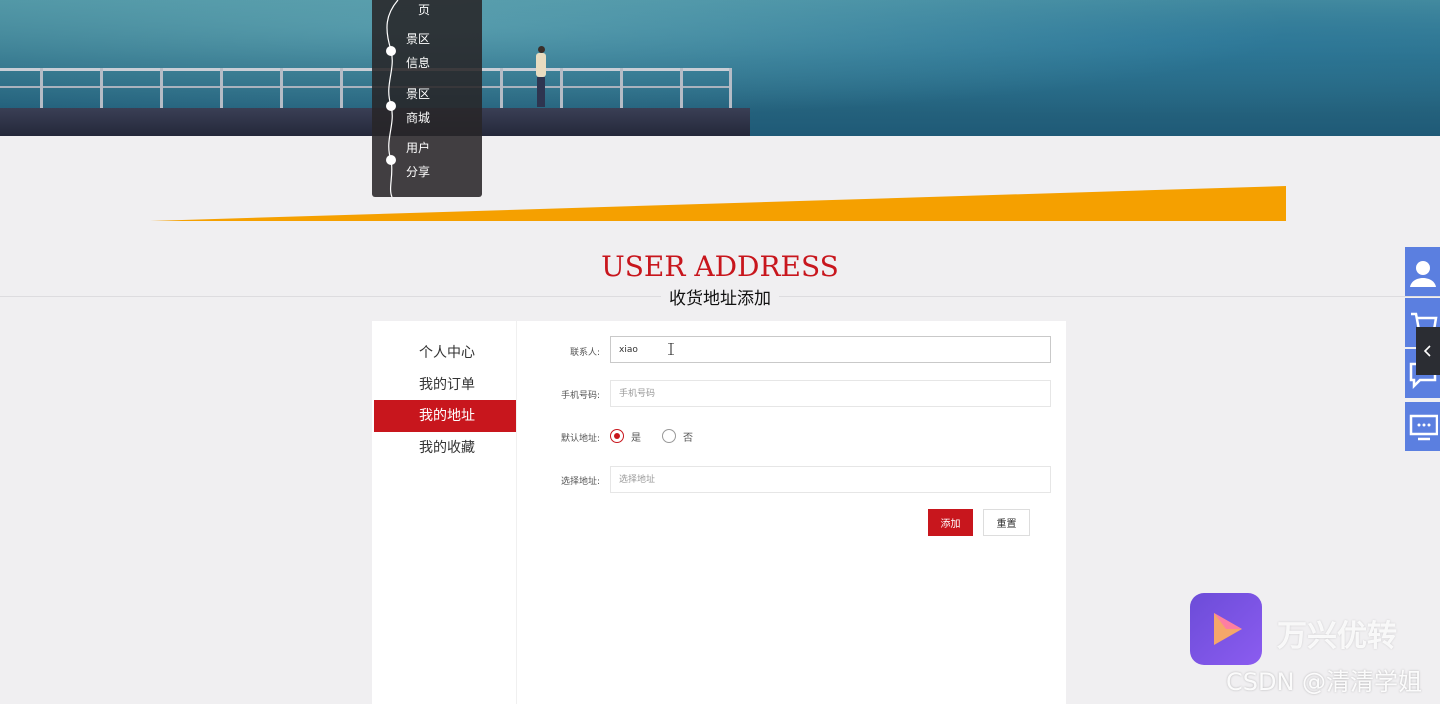 The width and height of the screenshot is (1440, 704). Describe the element at coordinates (688, 436) in the screenshot. I see `radio-no-label: 否` at that location.